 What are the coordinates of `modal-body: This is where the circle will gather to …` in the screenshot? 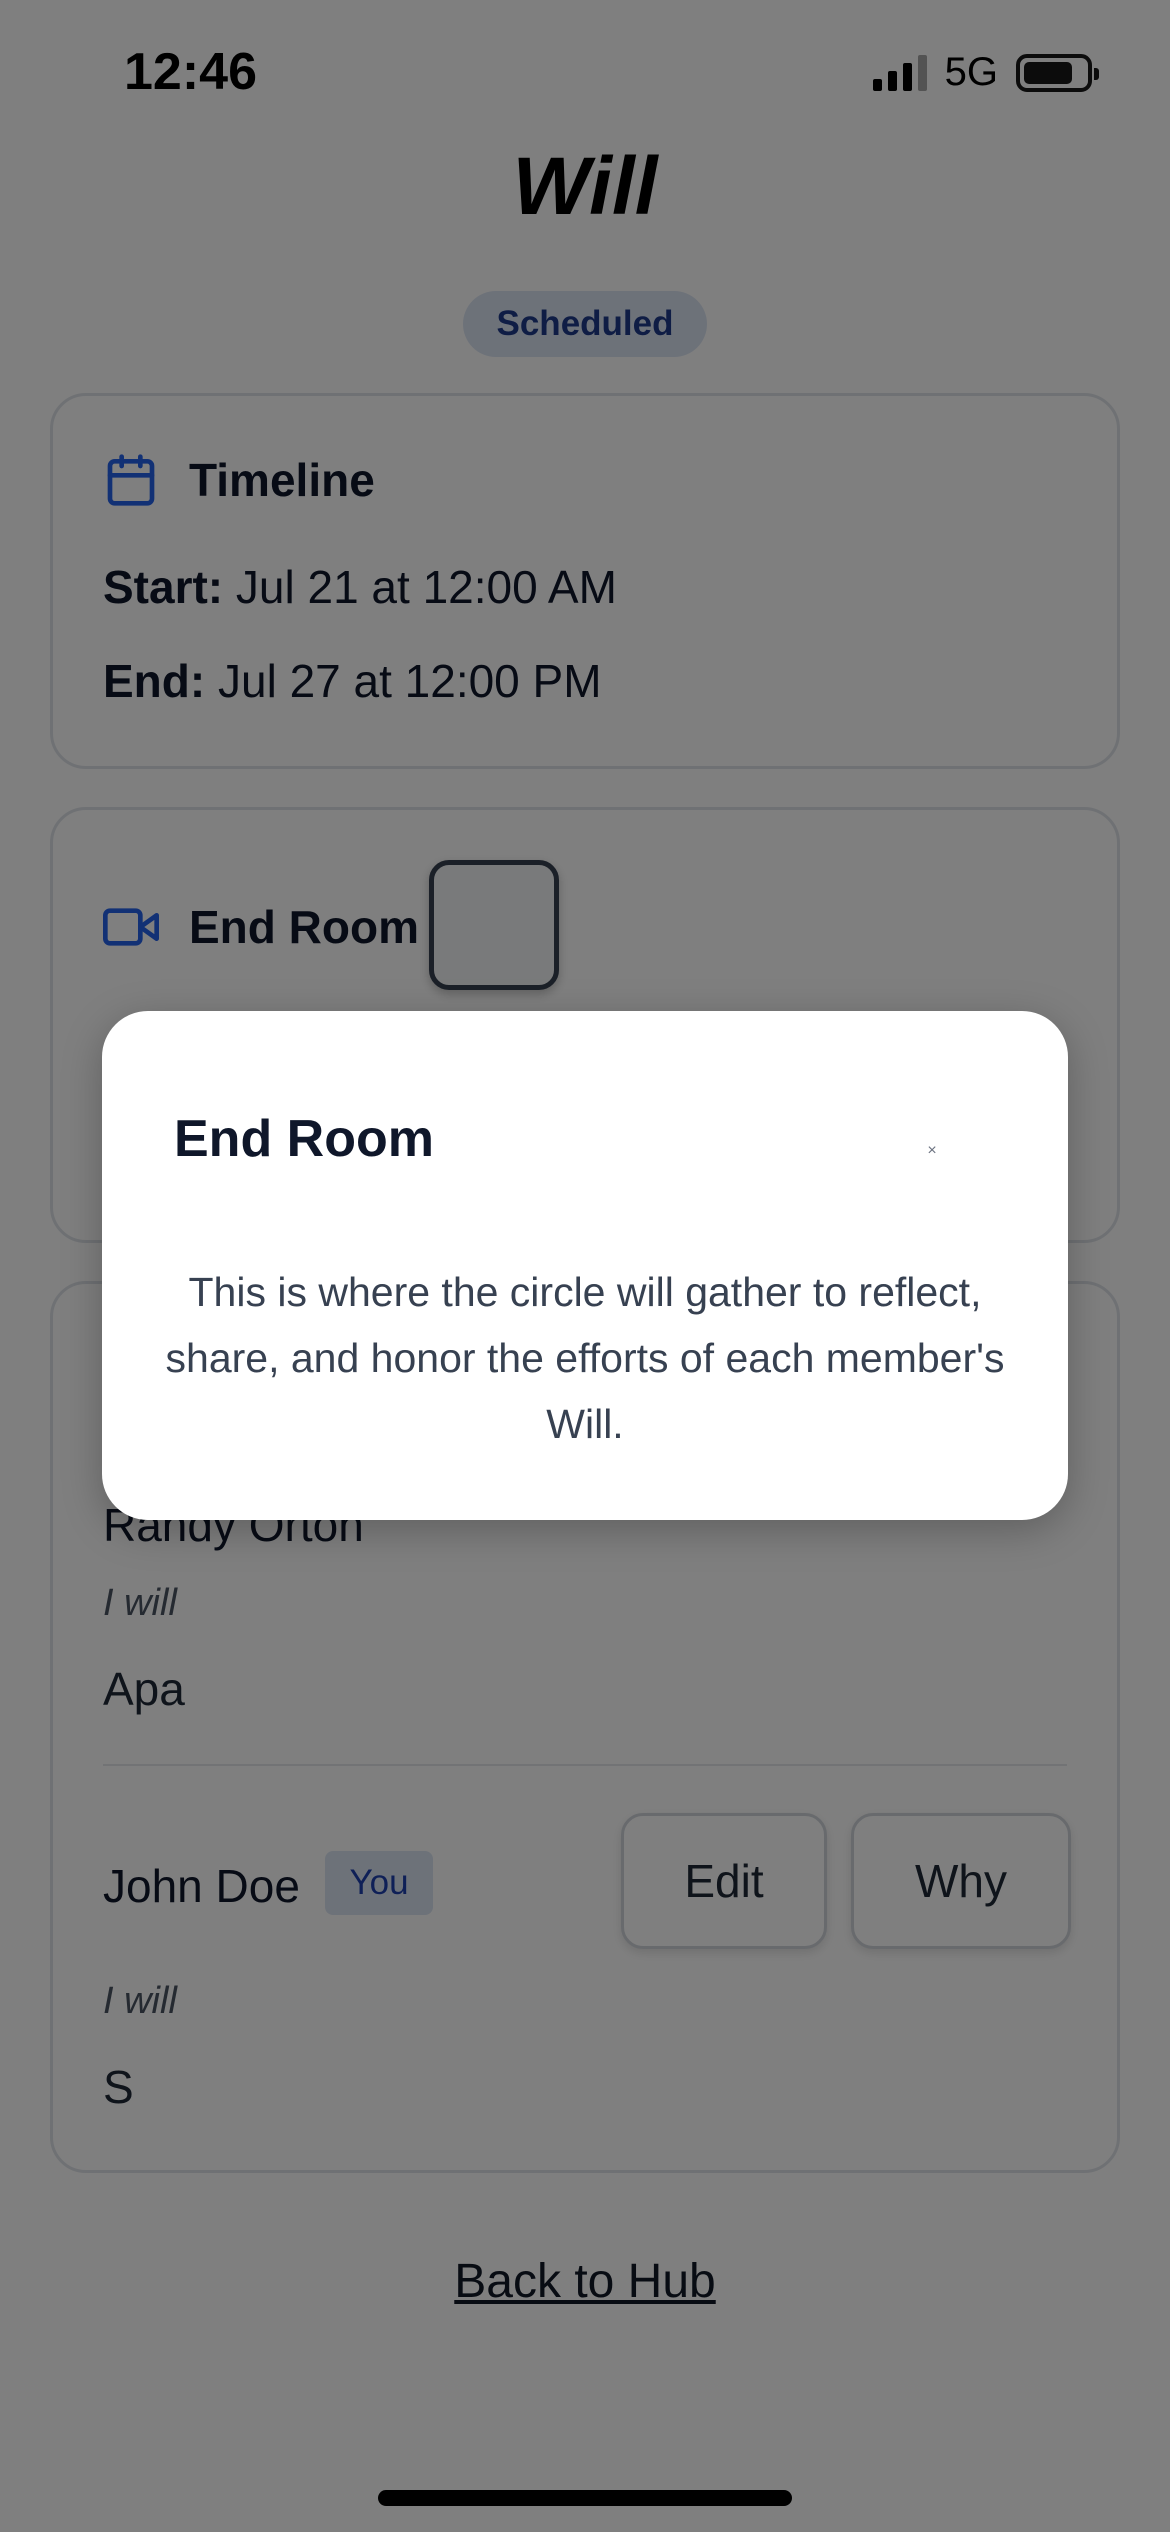 It's located at (585, 1358).